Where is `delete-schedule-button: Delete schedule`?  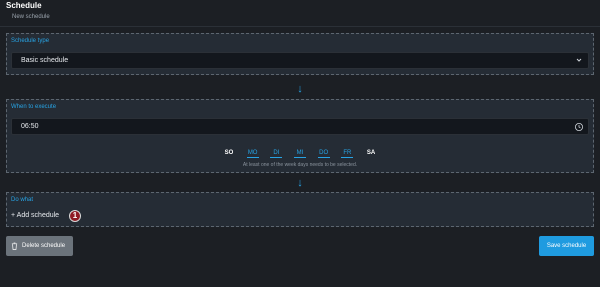
delete-schedule-button: Delete schedule is located at coordinates (39, 246).